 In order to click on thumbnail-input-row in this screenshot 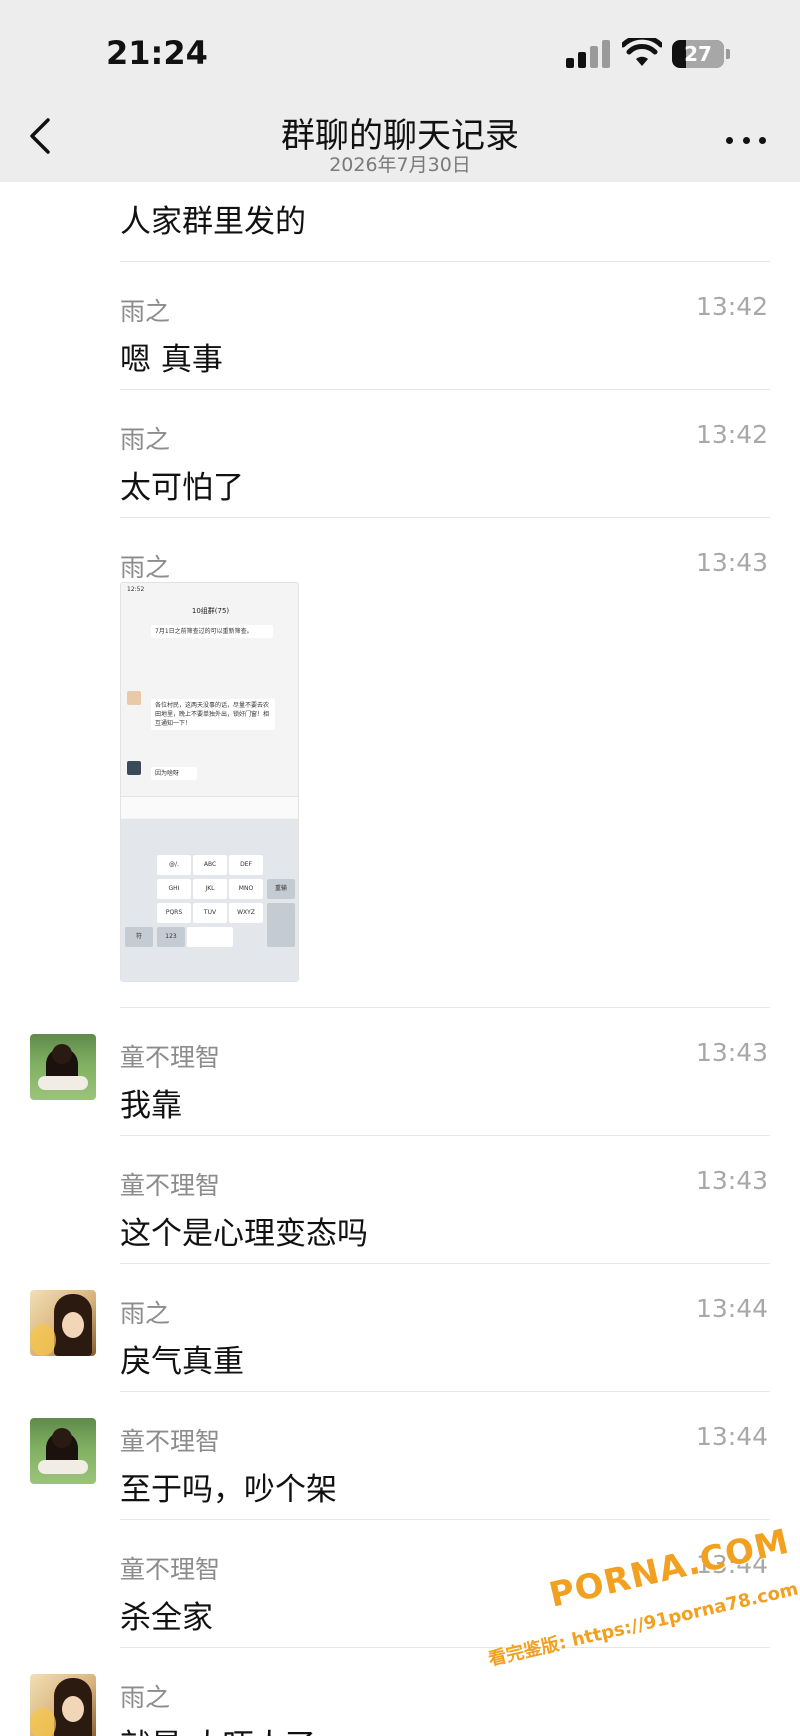, I will do `click(209, 807)`.